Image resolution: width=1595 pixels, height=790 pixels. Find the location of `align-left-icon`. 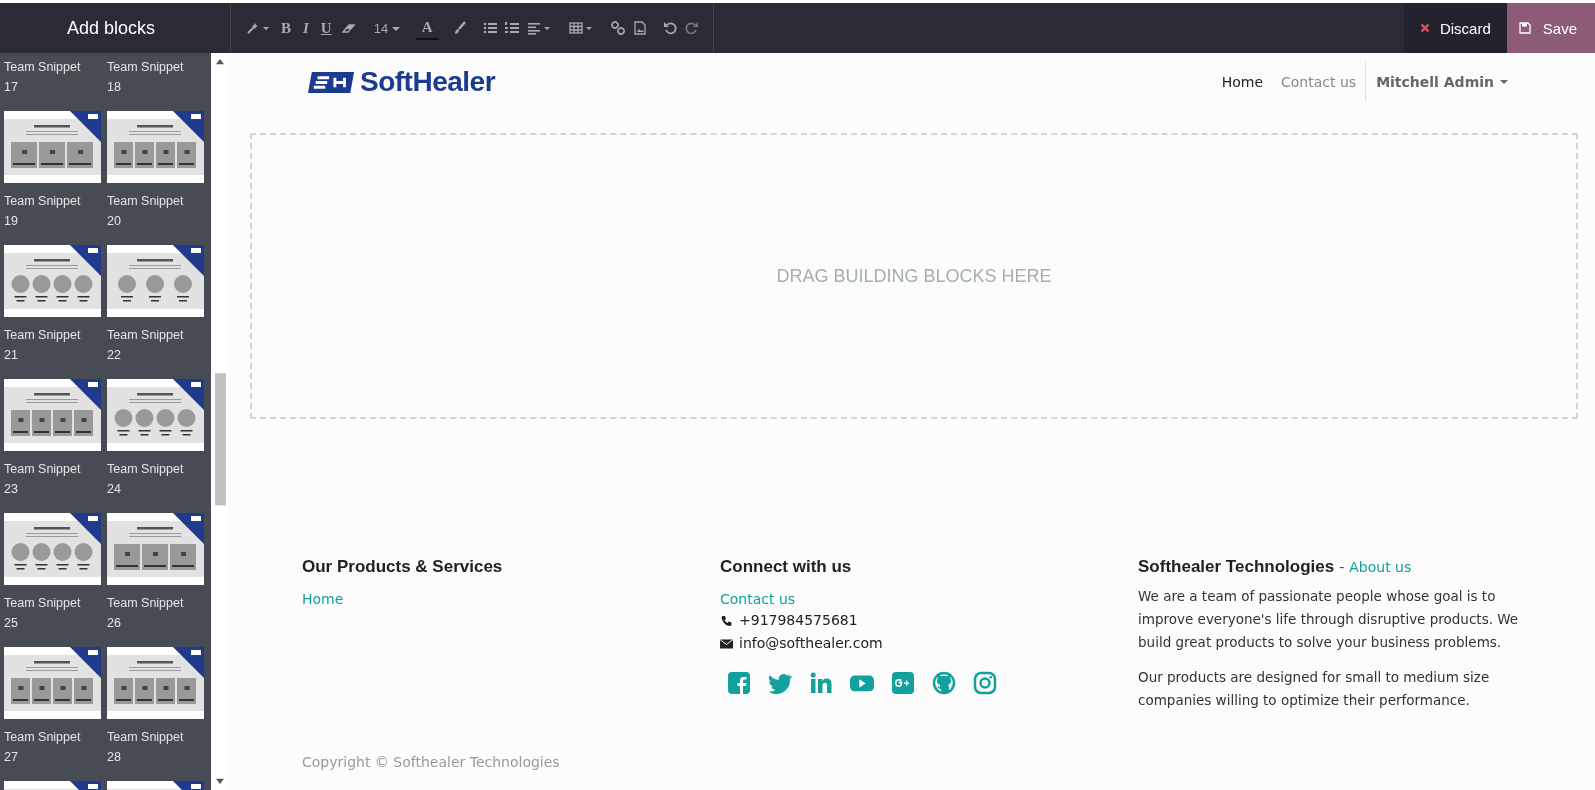

align-left-icon is located at coordinates (539, 28).